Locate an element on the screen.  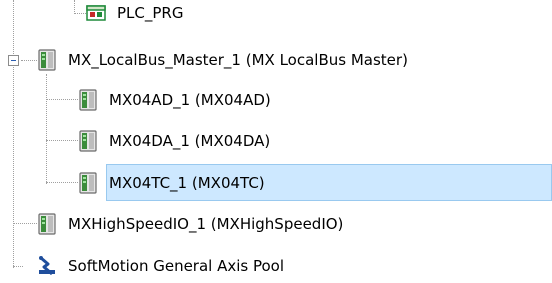
tree-guide-child is located at coordinates (46, 129).